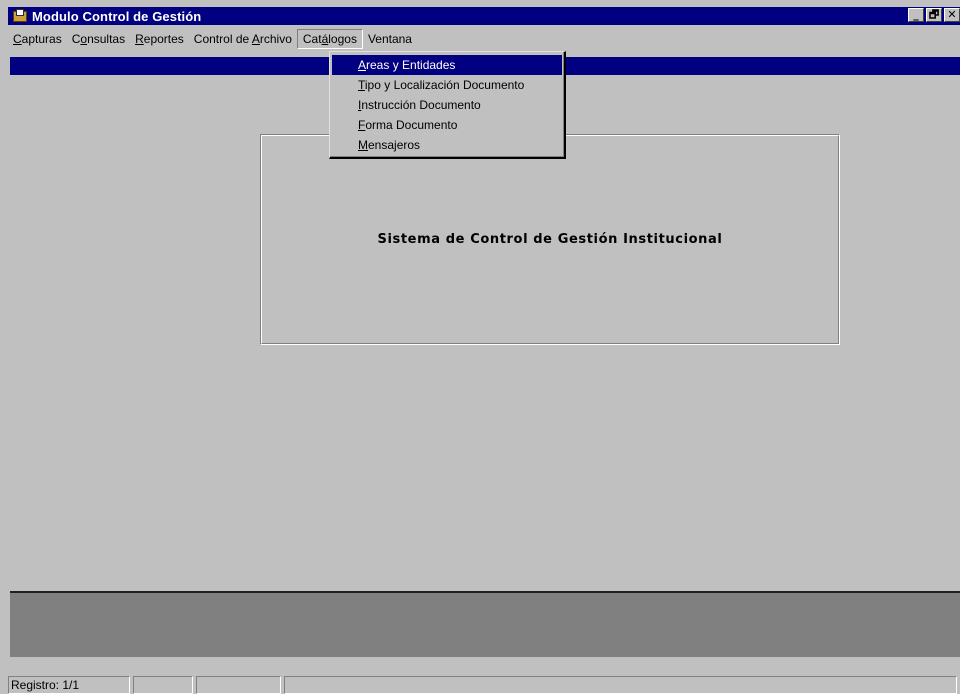 Image resolution: width=960 pixels, height=694 pixels. I want to click on menu-consultas: Consultas, so click(98, 39).